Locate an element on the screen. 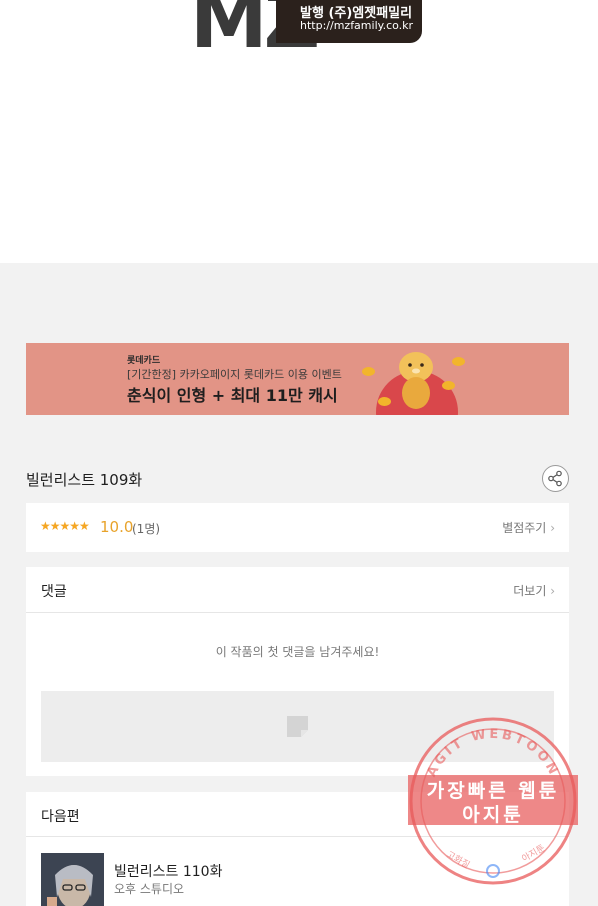  share-button is located at coordinates (555, 478).